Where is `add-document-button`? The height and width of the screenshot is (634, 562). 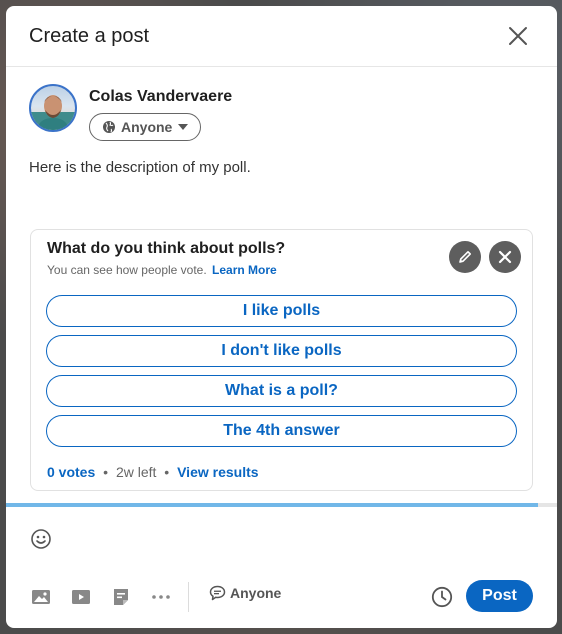 add-document-button is located at coordinates (121, 597).